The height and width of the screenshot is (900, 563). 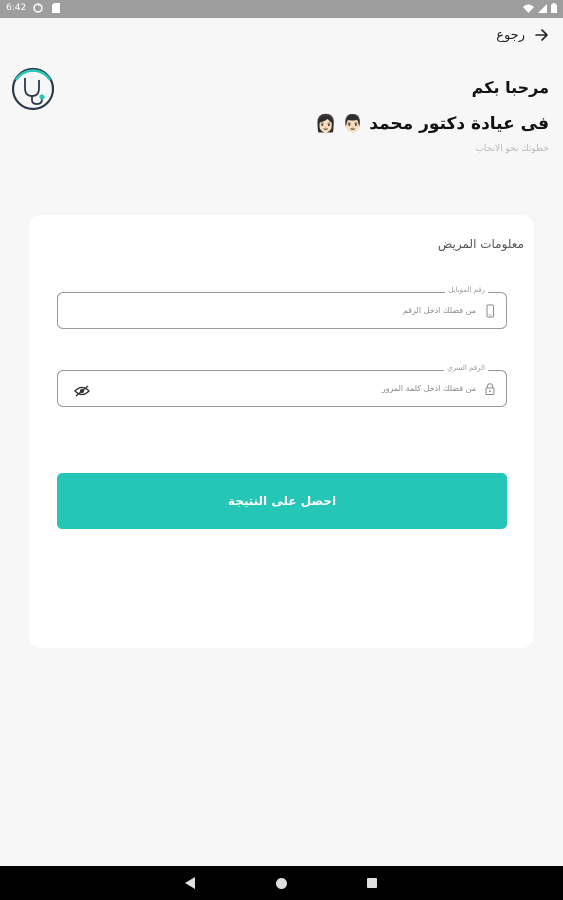 I want to click on back-button: رجوع, so click(x=522, y=35).